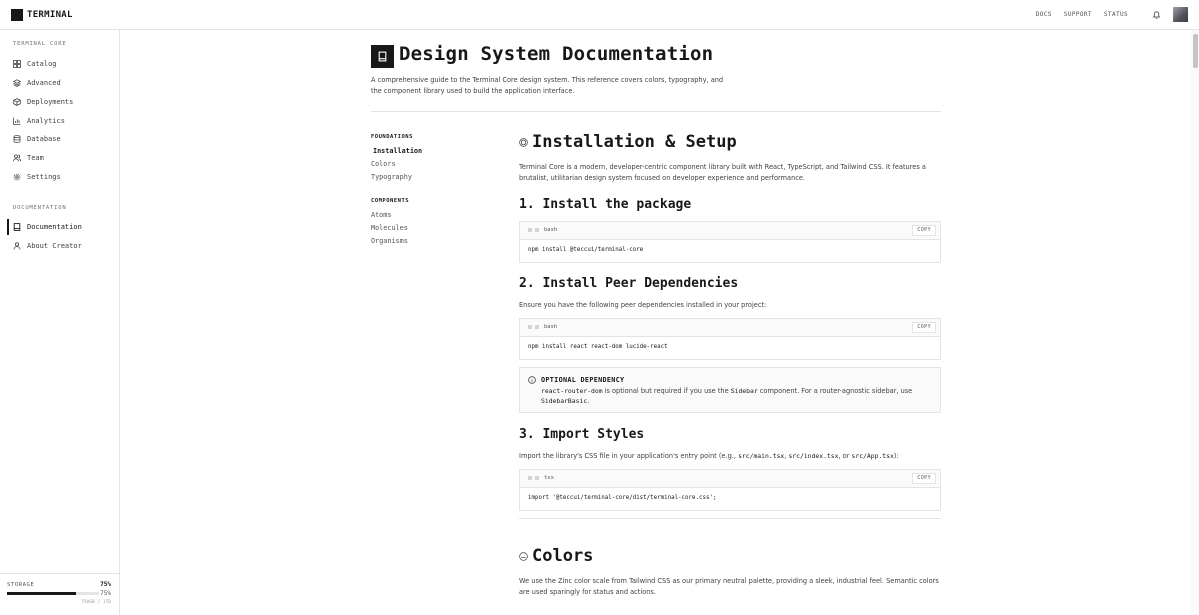  What do you see at coordinates (1156, 14) in the screenshot?
I see `bell-icon` at bounding box center [1156, 14].